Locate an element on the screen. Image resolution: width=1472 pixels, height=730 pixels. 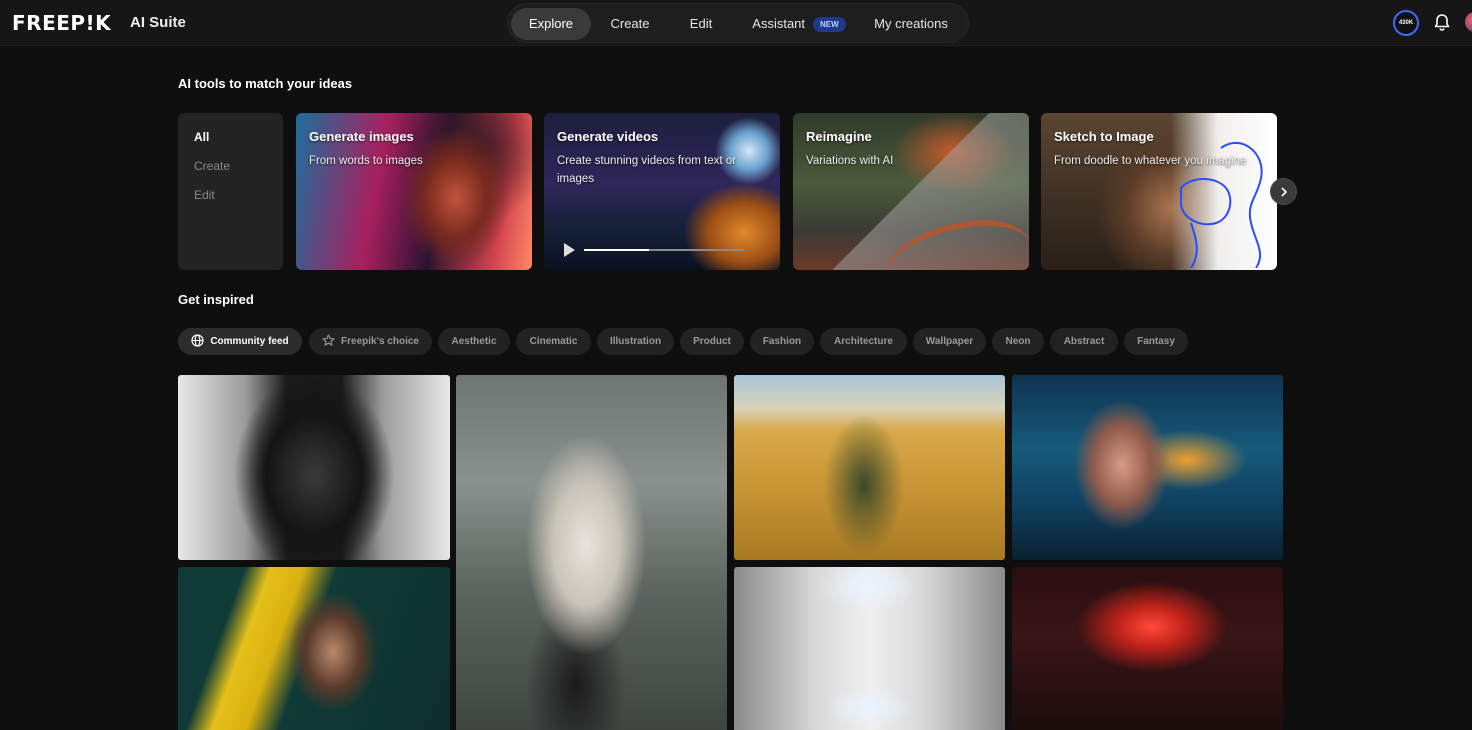
nav-edit: Edit is located at coordinates (701, 24).